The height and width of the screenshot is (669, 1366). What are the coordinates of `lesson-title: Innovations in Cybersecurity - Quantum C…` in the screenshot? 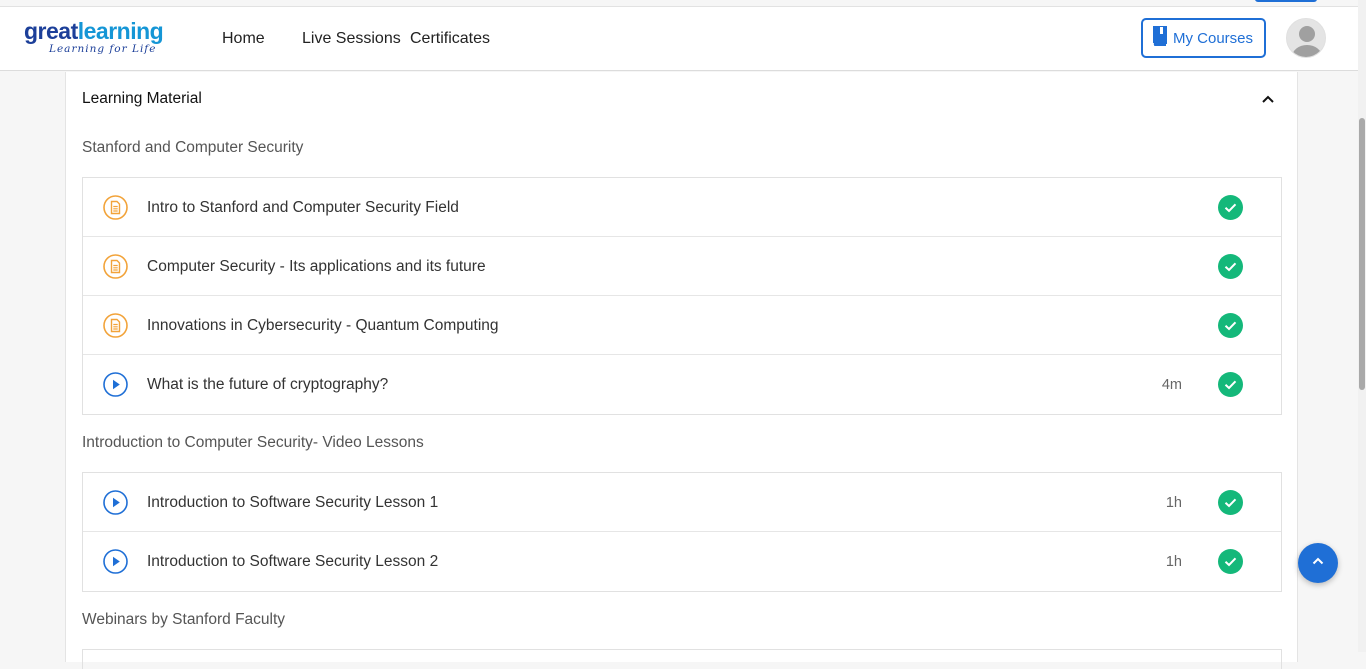 It's located at (323, 325).